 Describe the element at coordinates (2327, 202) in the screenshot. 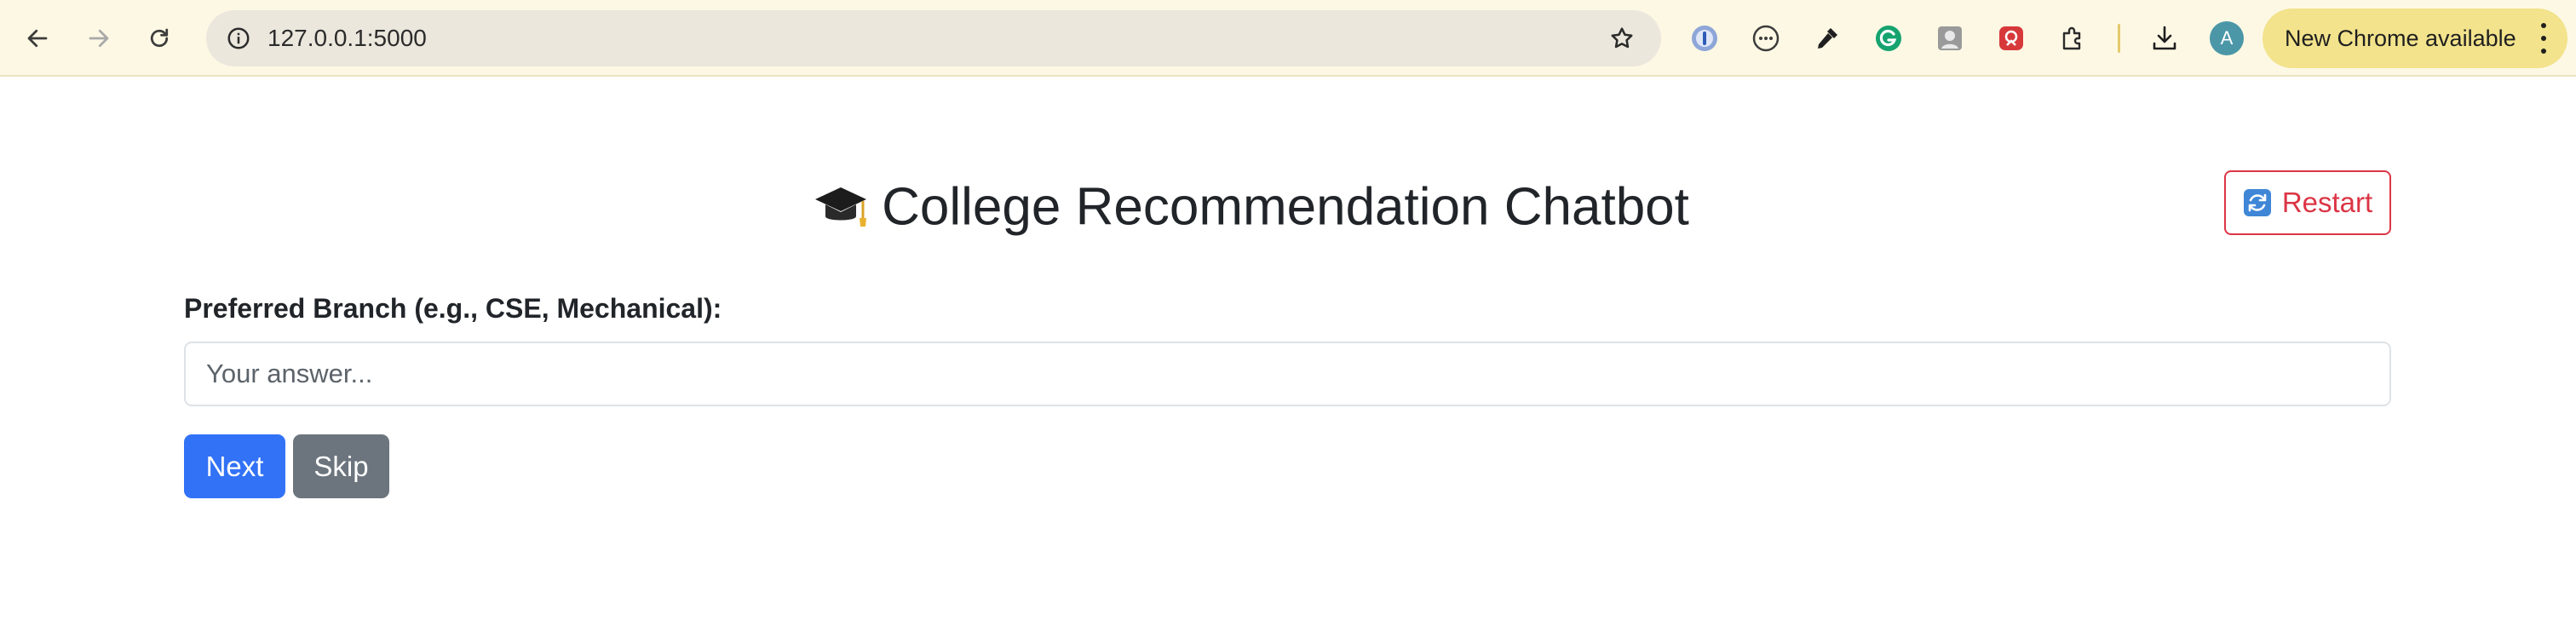

I see `restart-label: Restart` at that location.